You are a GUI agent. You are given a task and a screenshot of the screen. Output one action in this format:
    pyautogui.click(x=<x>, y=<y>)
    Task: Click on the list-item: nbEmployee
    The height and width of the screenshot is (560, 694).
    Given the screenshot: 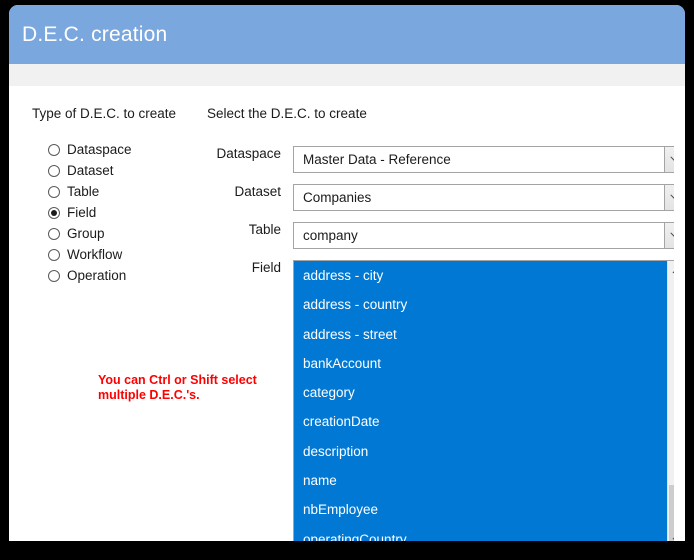 What is the action you would take?
    pyautogui.click(x=480, y=510)
    